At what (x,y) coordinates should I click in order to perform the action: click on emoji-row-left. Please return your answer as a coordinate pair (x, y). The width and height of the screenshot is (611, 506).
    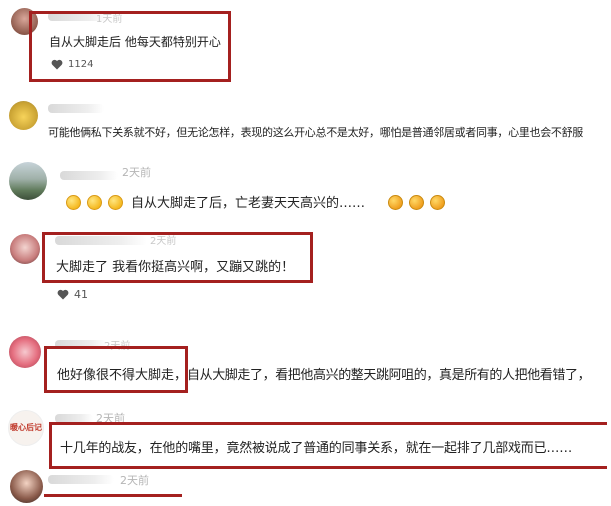
    Looking at the image, I should click on (97, 202).